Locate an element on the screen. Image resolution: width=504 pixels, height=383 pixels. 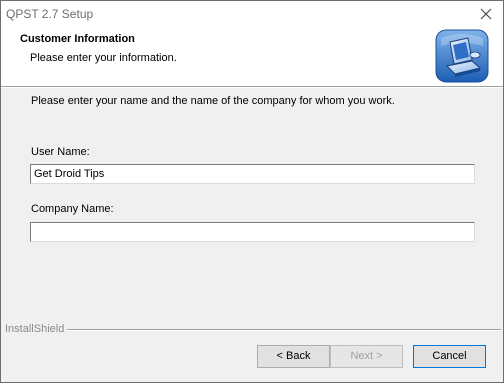
page-title: Customer Information is located at coordinates (77, 39).